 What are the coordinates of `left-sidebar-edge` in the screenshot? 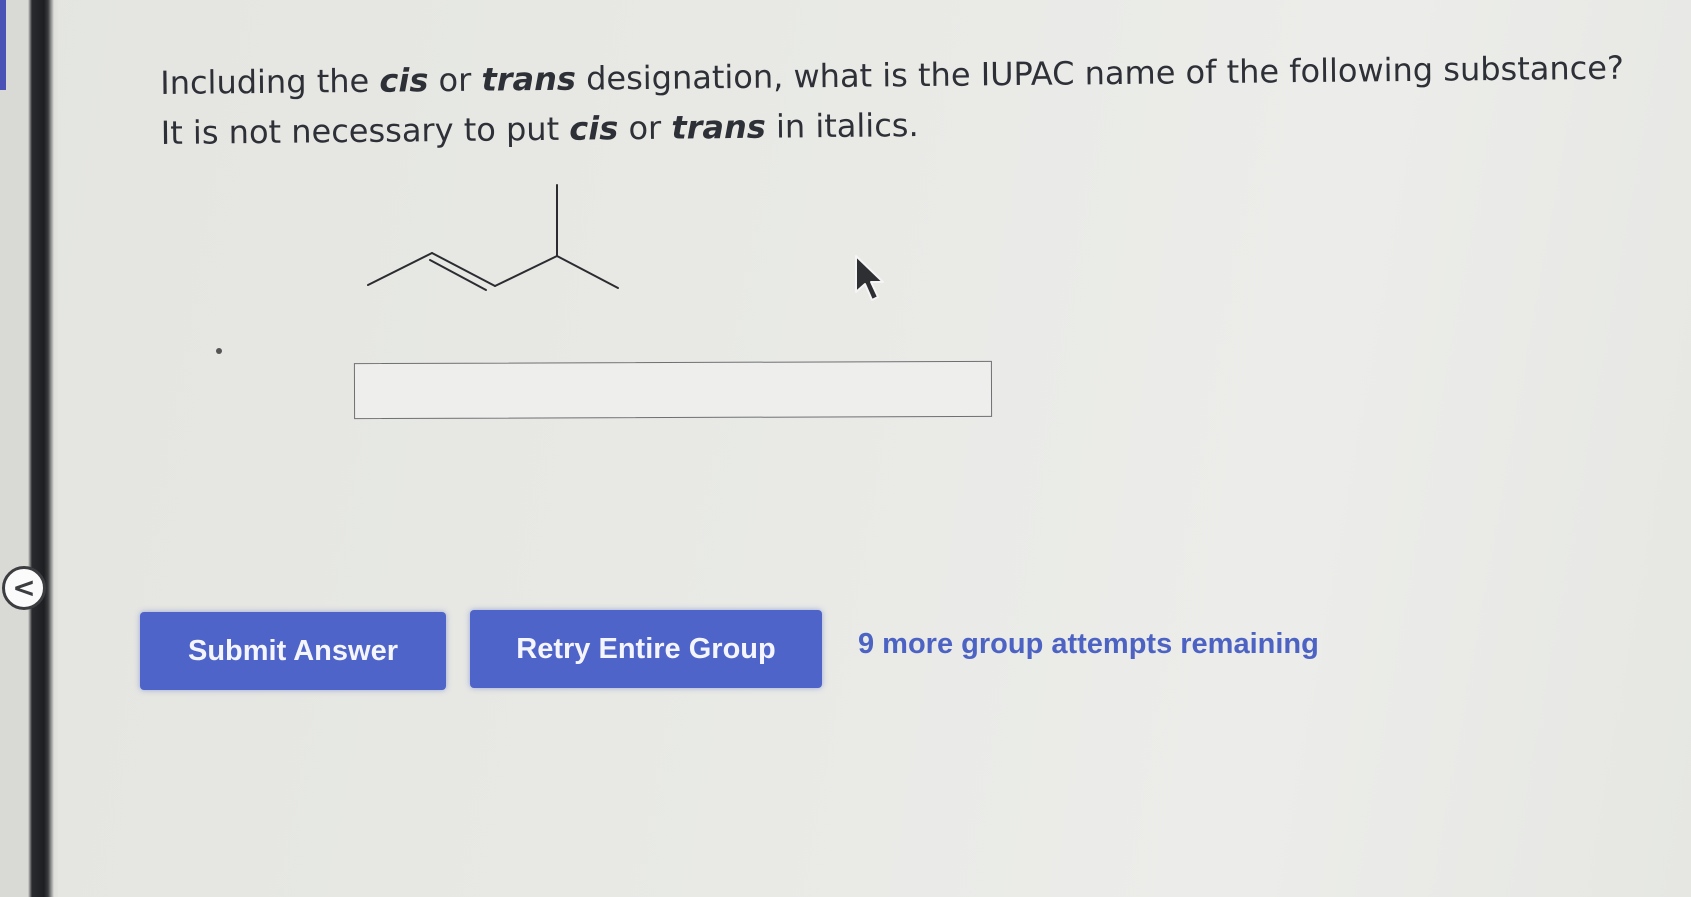 It's located at (29, 448).